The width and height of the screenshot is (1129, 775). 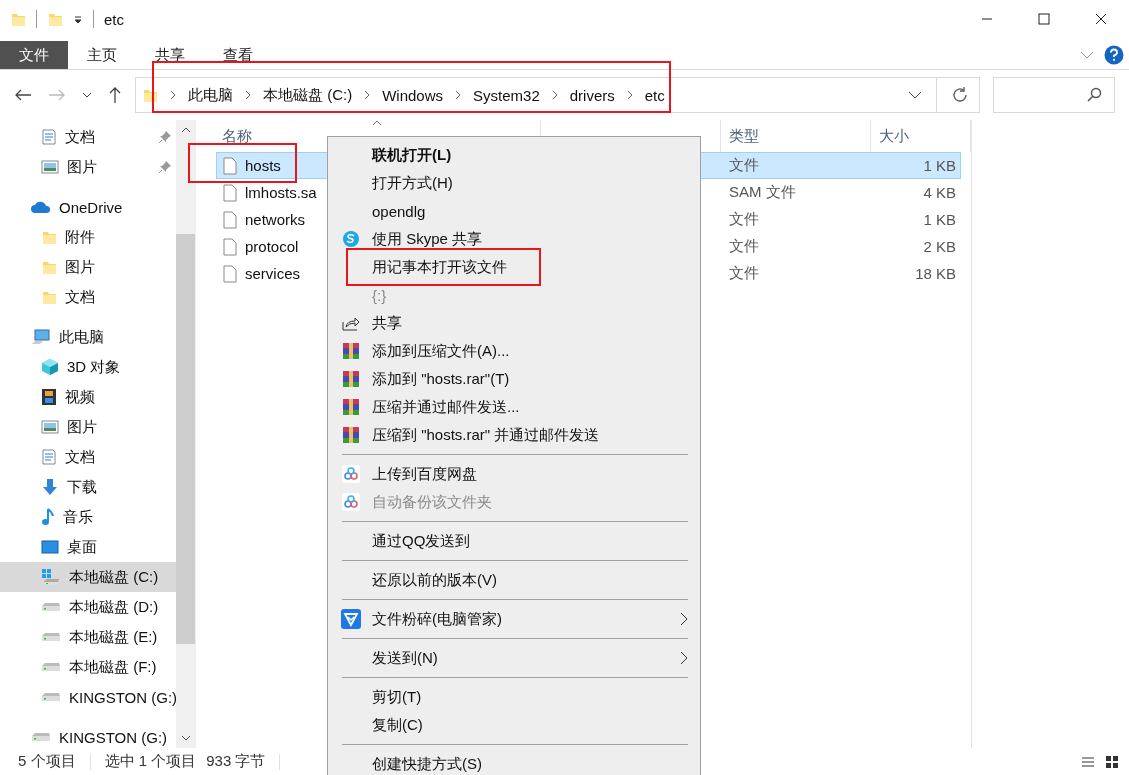 I want to click on item-count: 5 个项目, so click(x=47, y=761).